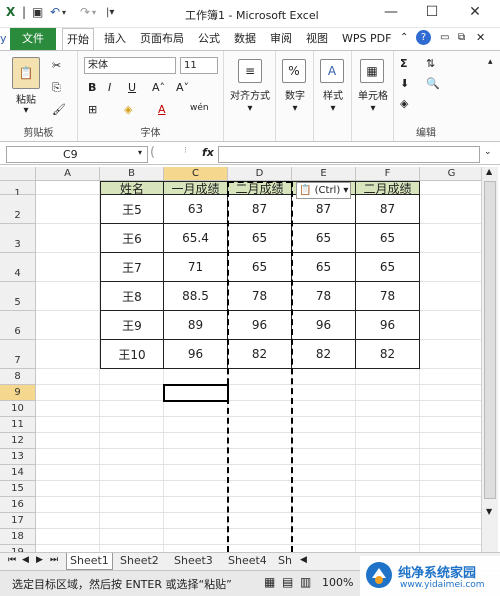  I want to click on expand-formula-icon: ⁝, so click(185, 151).